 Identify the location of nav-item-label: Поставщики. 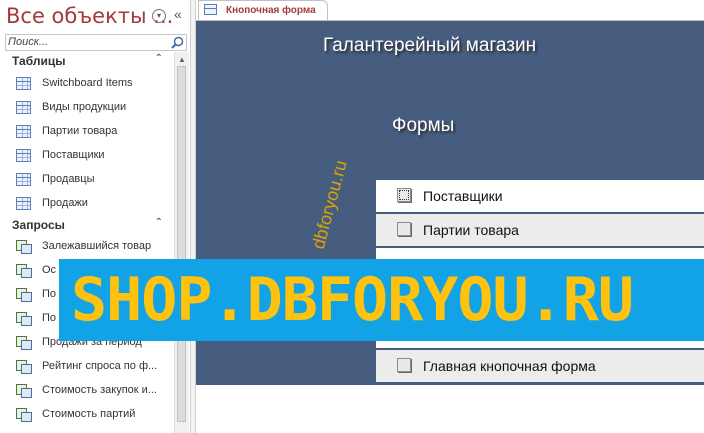
(73, 155).